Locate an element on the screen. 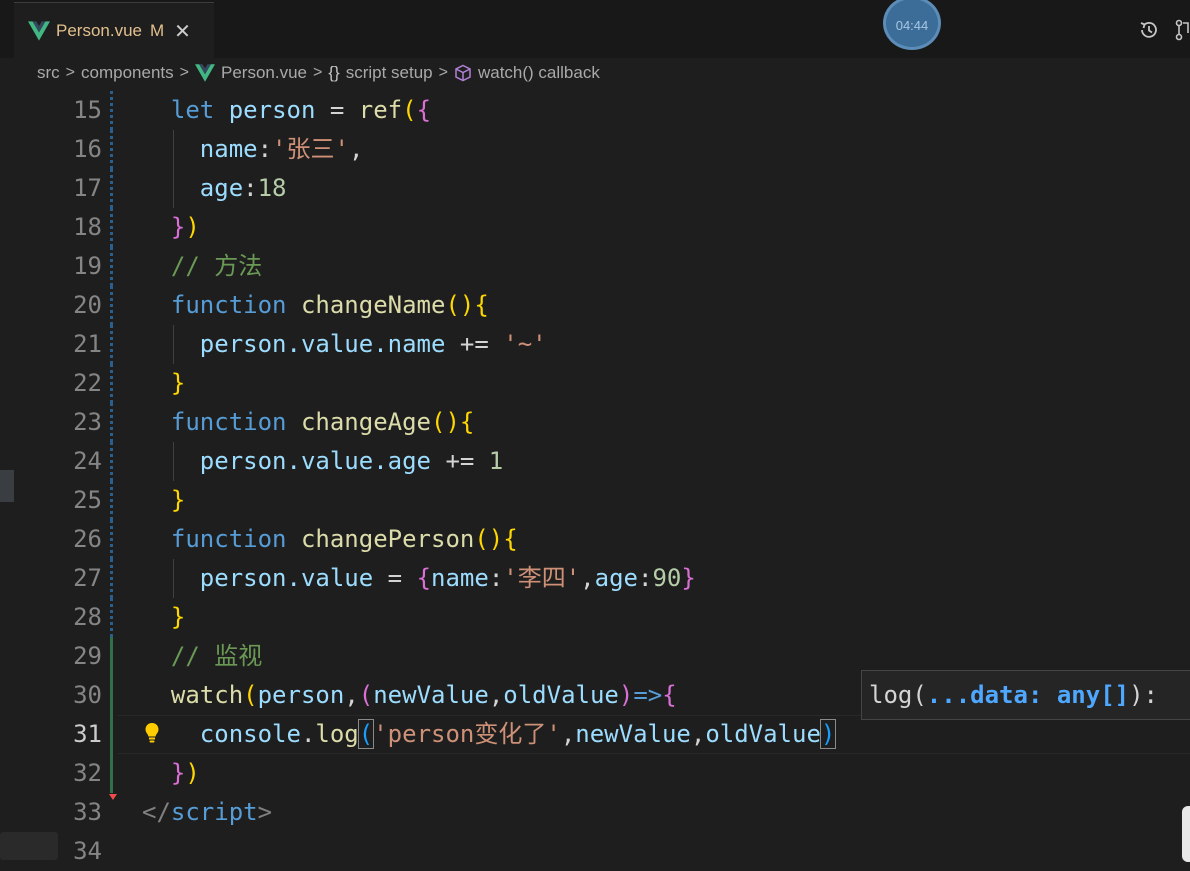  line-number: 21 is located at coordinates (87, 344).